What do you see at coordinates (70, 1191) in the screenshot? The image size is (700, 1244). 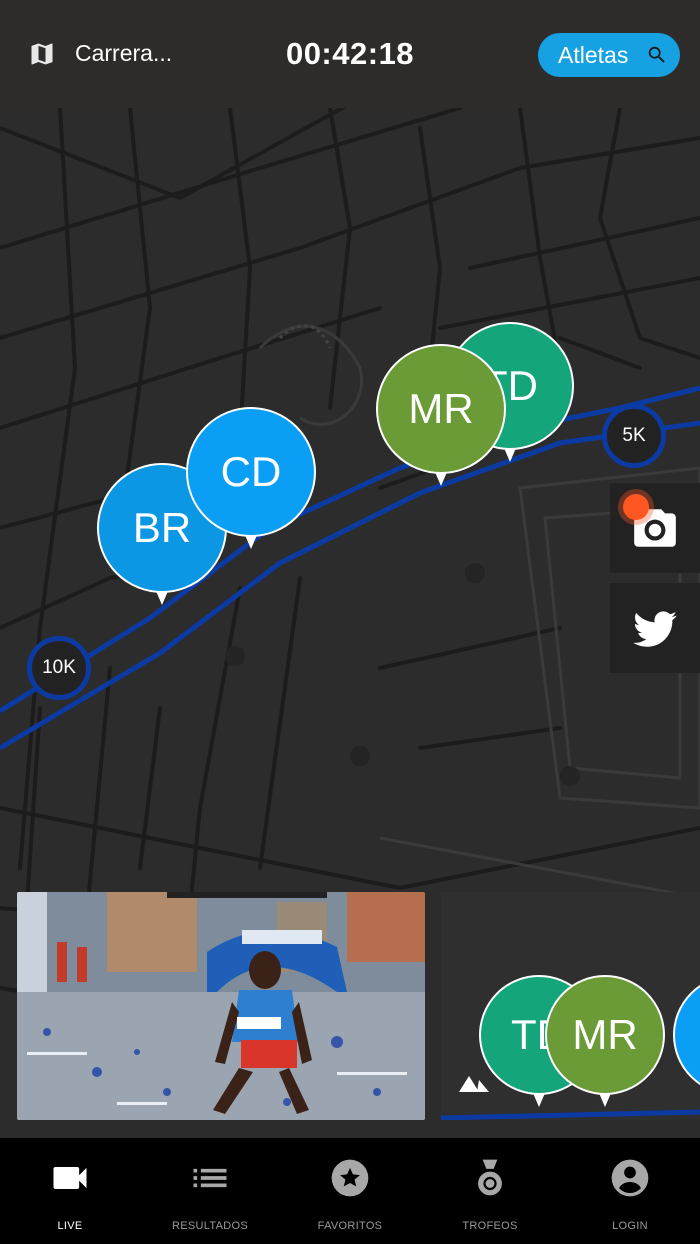 I see `nav-live: LIVE` at bounding box center [70, 1191].